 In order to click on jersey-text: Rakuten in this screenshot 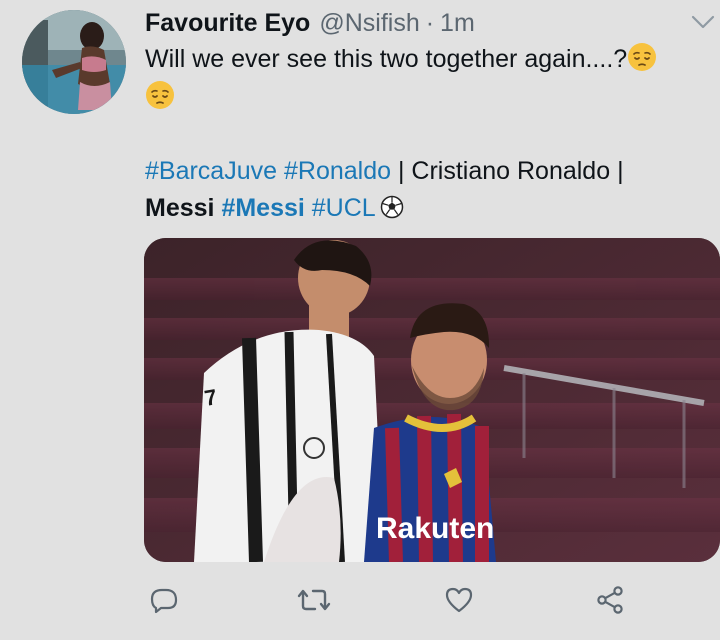, I will do `click(435, 528)`.